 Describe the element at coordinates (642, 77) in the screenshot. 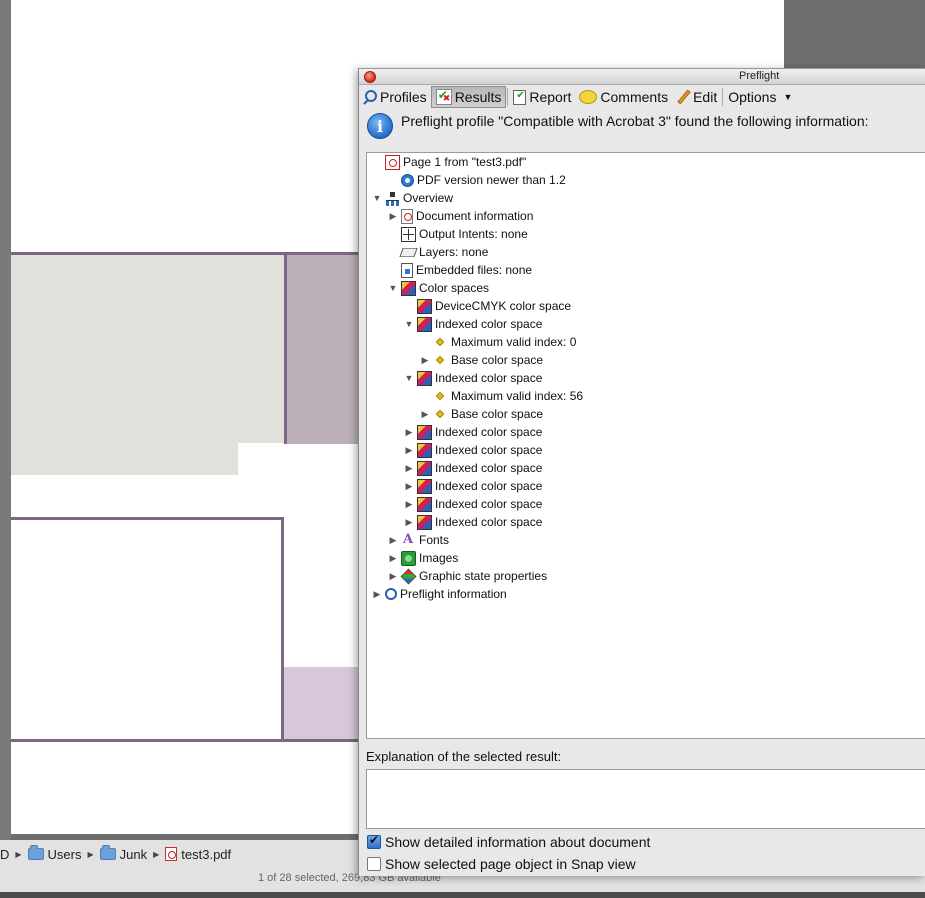

I see `window-titlebar: Preflight` at that location.